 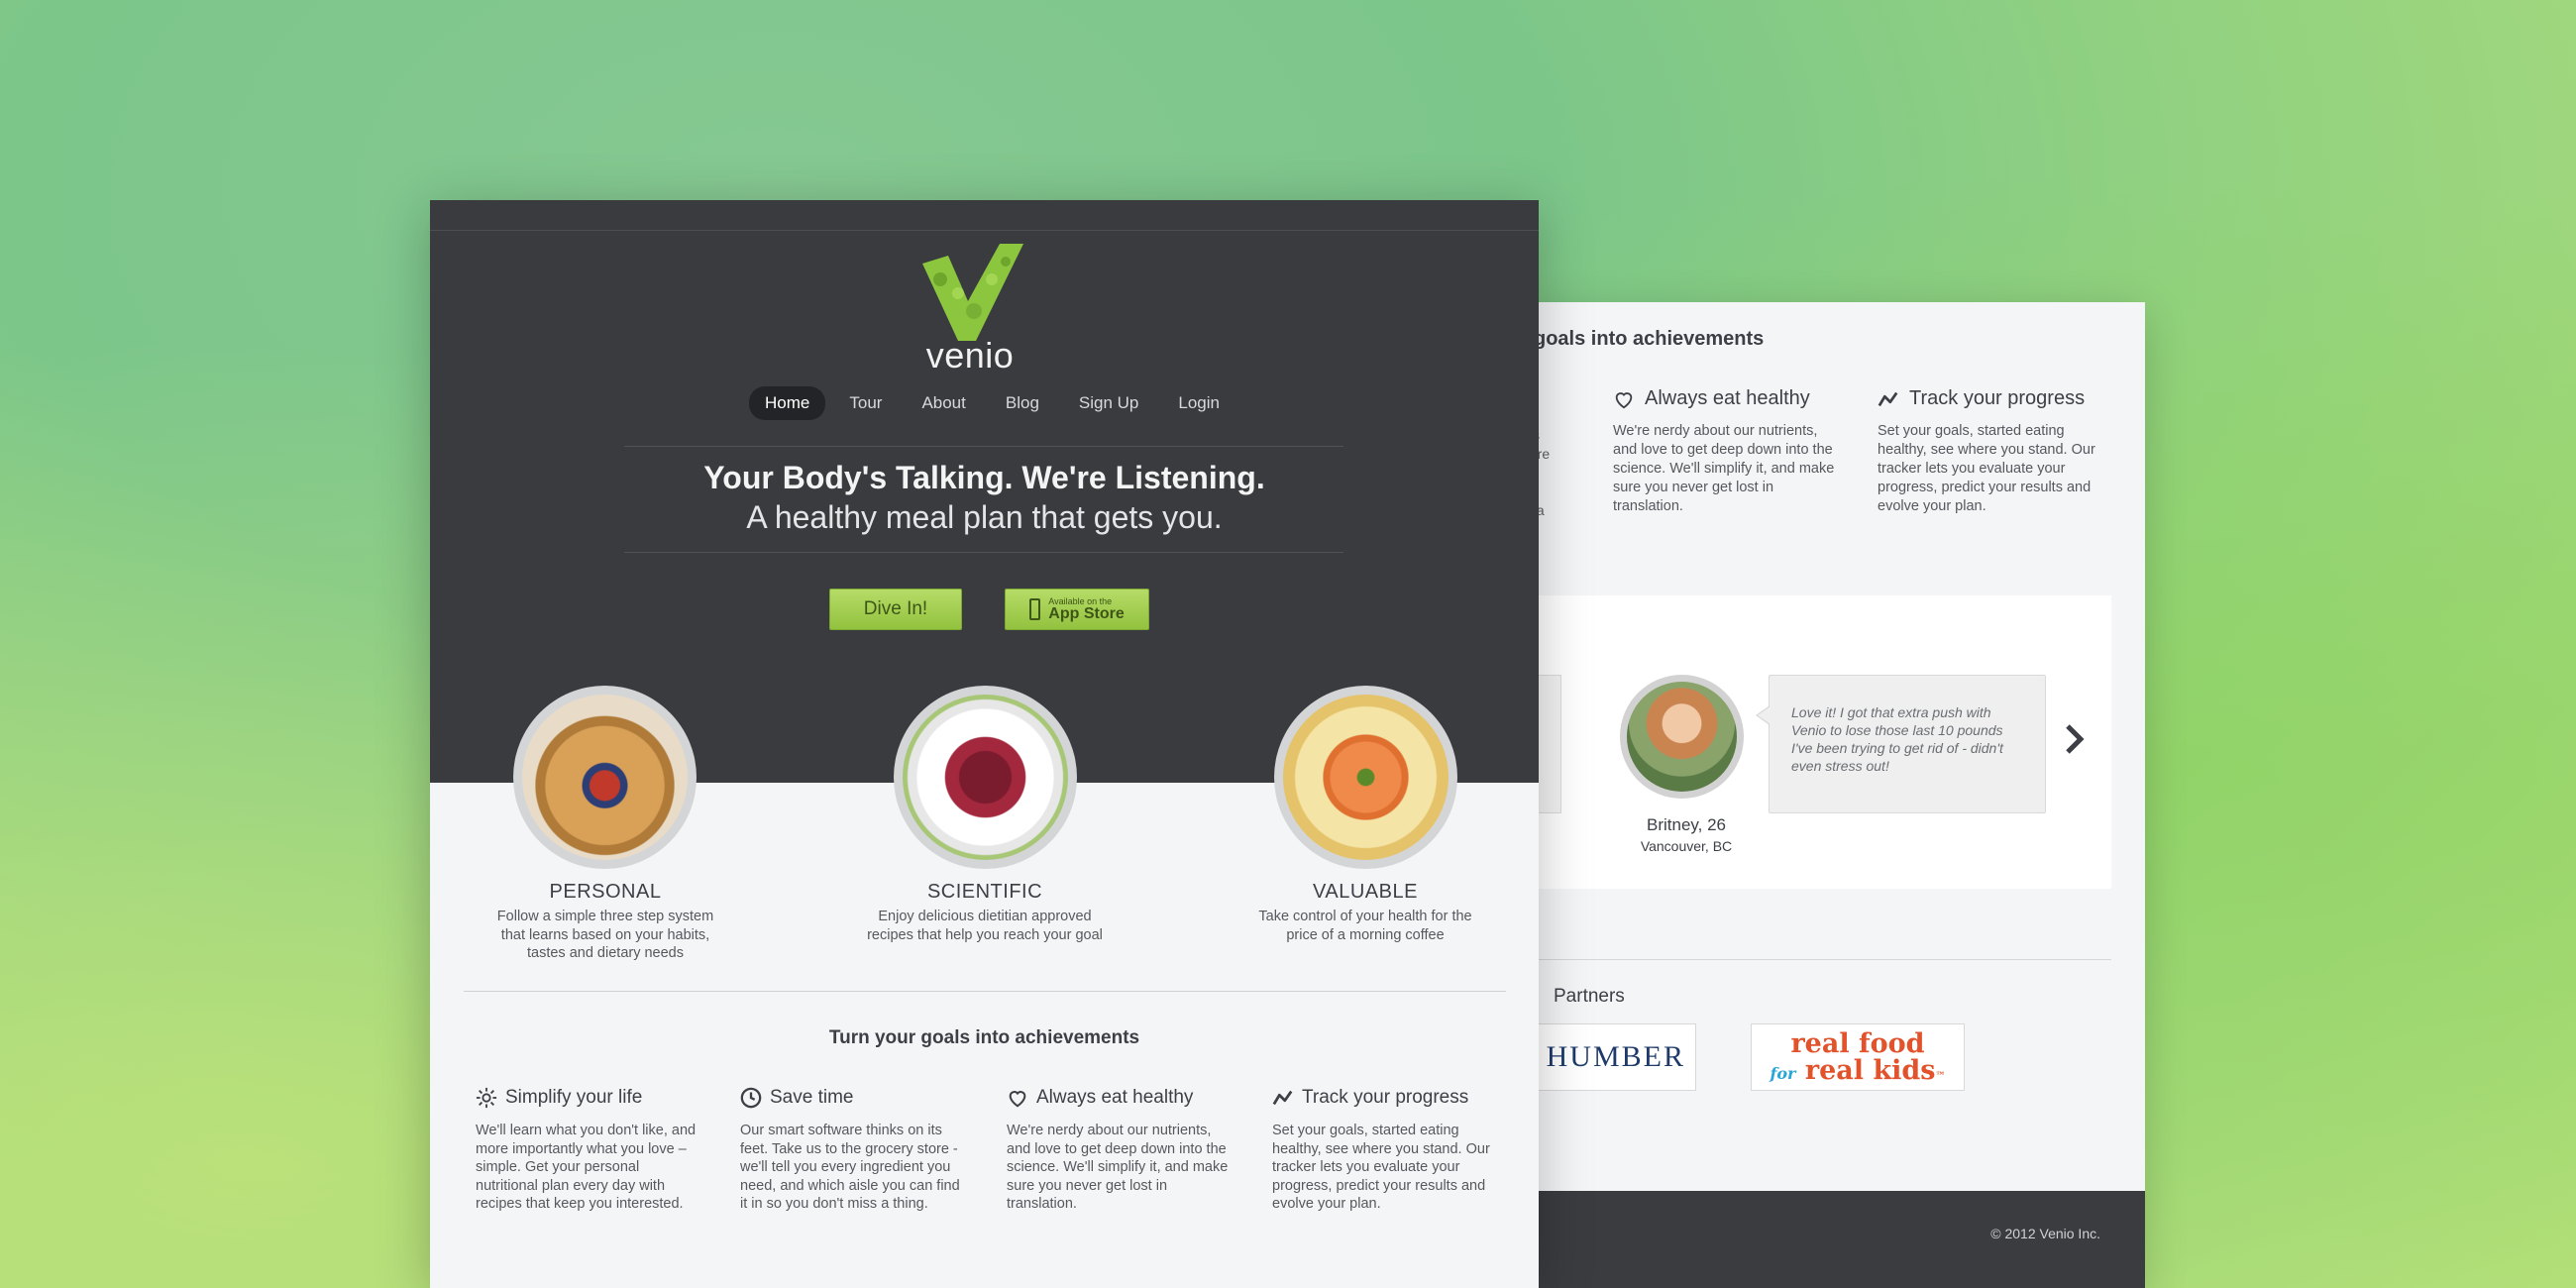 I want to click on partners-title: Partners, so click(x=1590, y=997).